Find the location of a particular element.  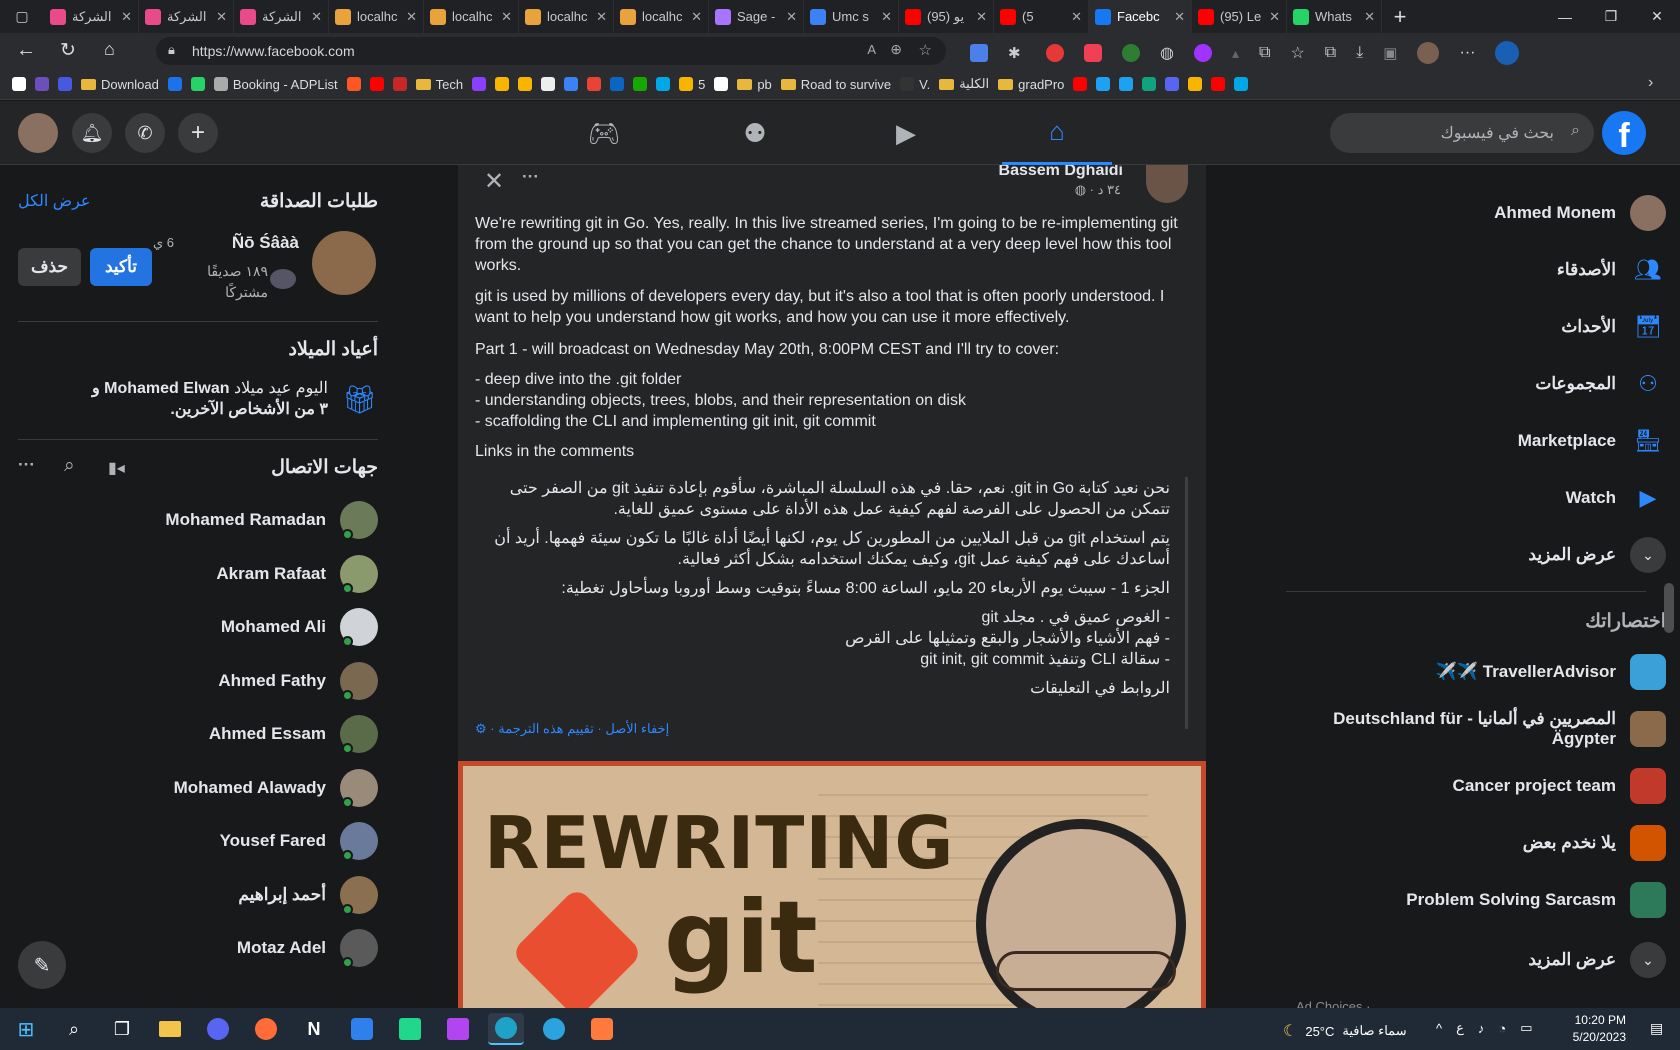

contact-item: Mohamed Alawady is located at coordinates (198, 788).